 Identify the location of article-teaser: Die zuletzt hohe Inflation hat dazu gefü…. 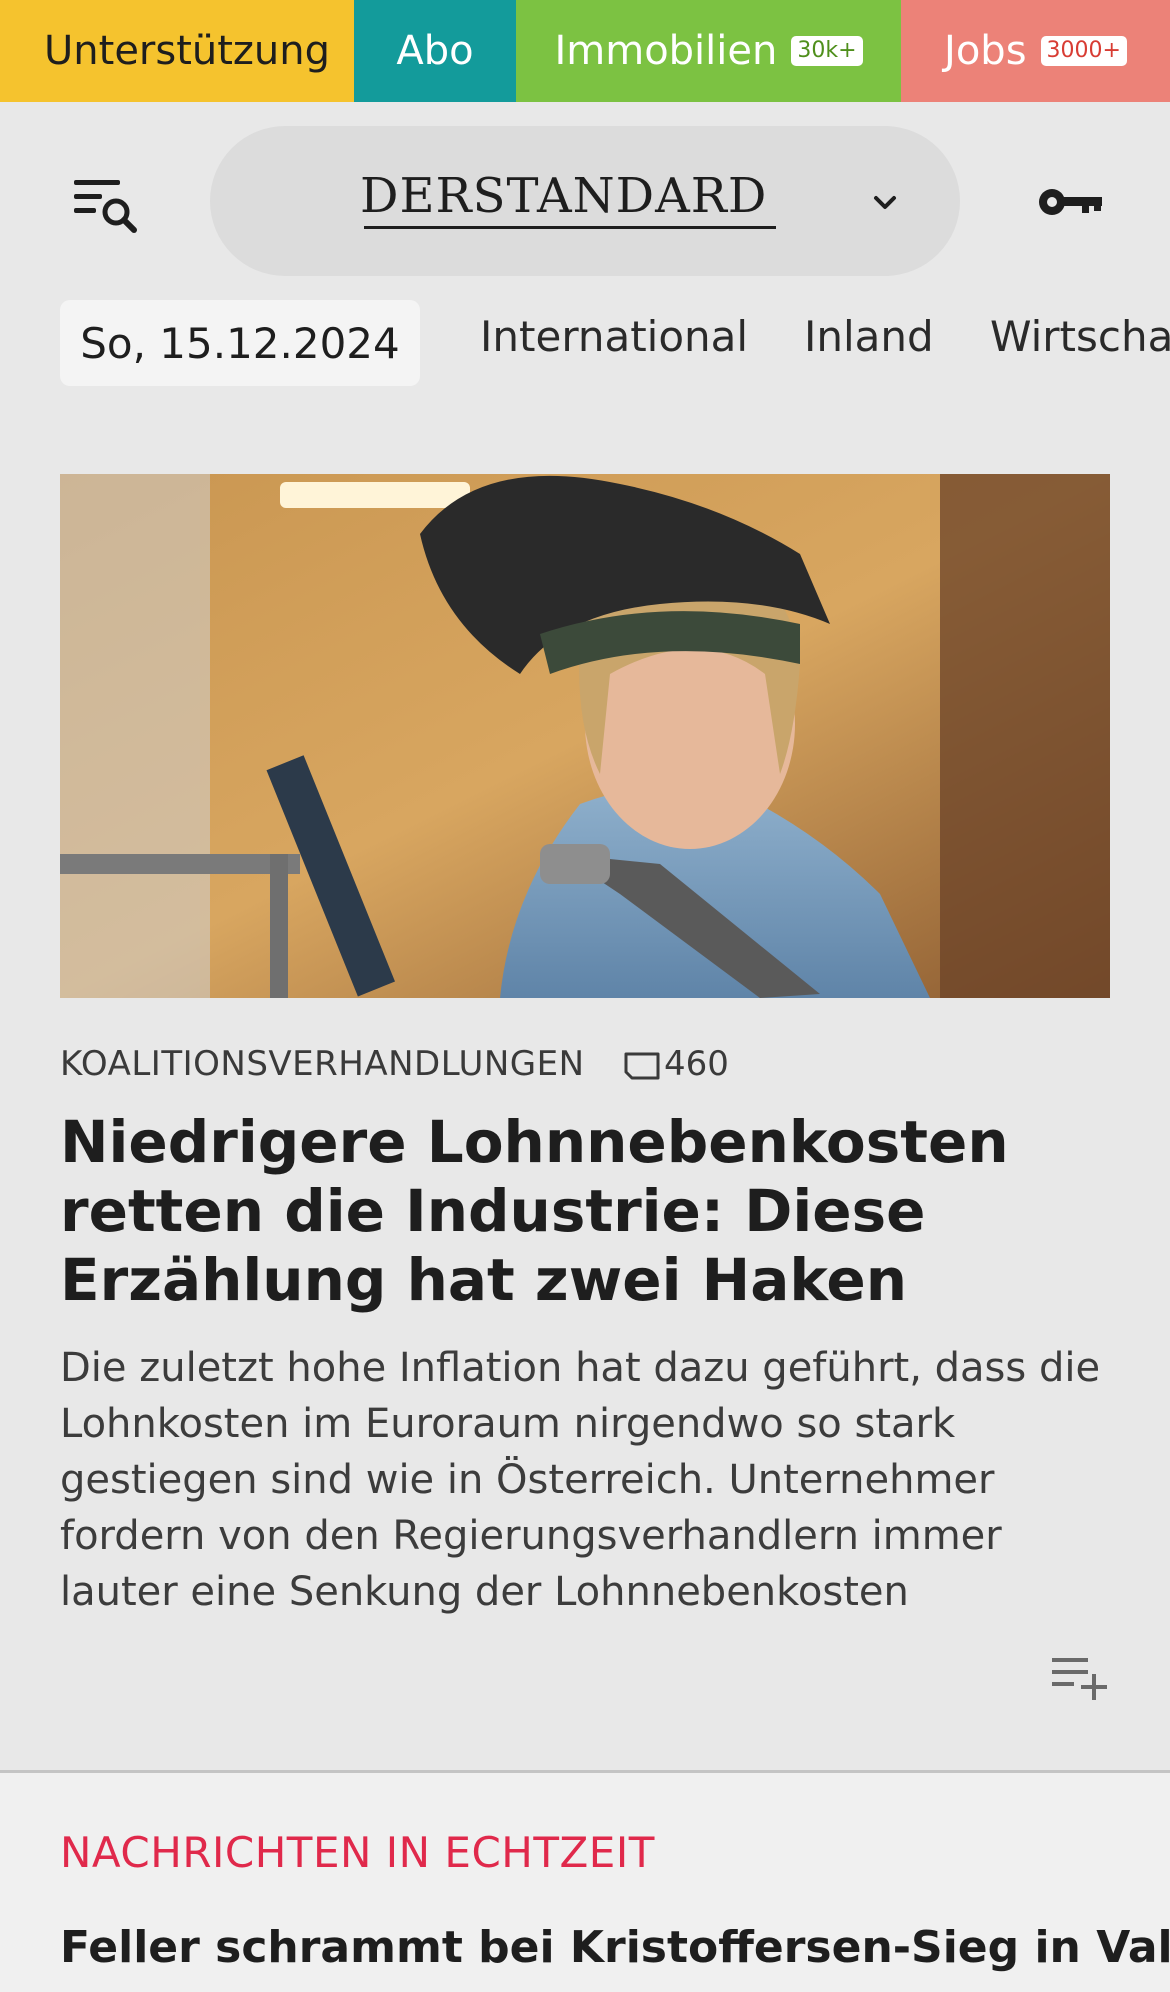
(590, 1480).